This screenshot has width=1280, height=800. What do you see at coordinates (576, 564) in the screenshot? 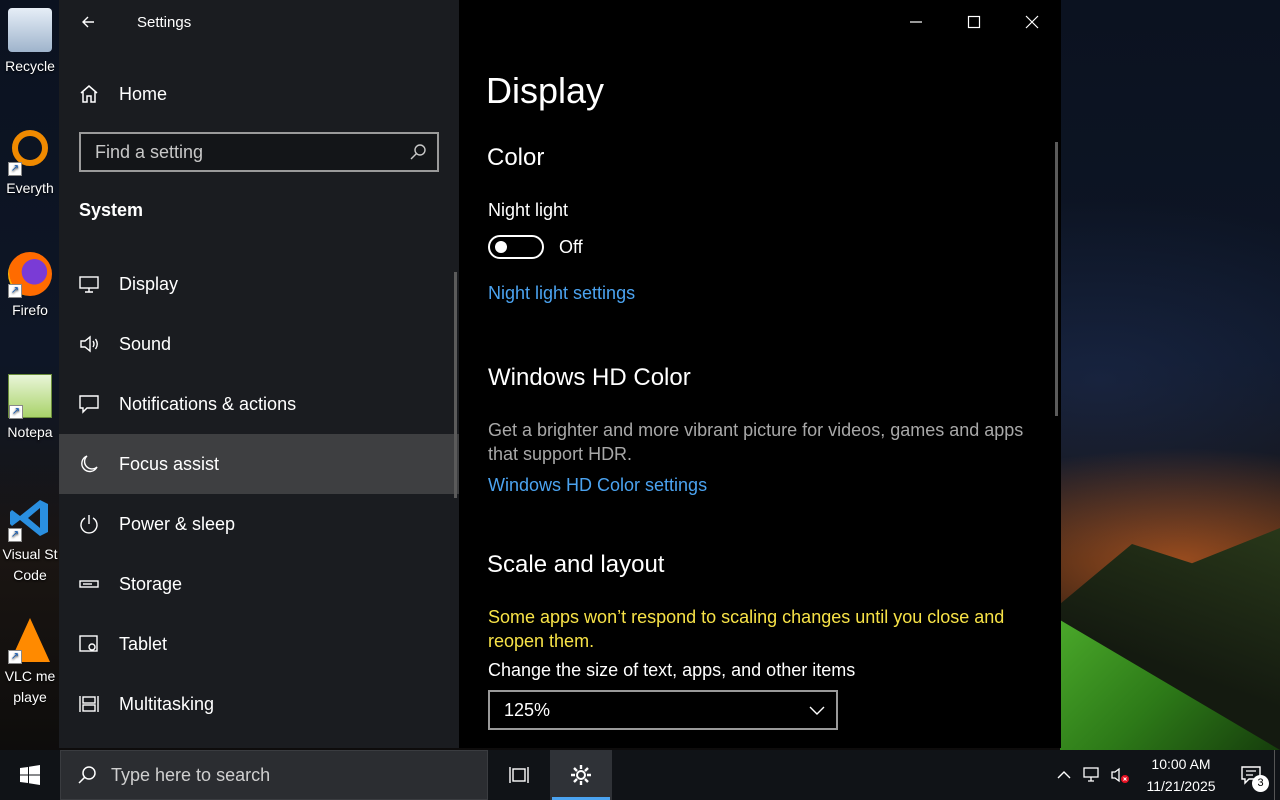
I see `scale-layout-heading: Scale and layout` at bounding box center [576, 564].